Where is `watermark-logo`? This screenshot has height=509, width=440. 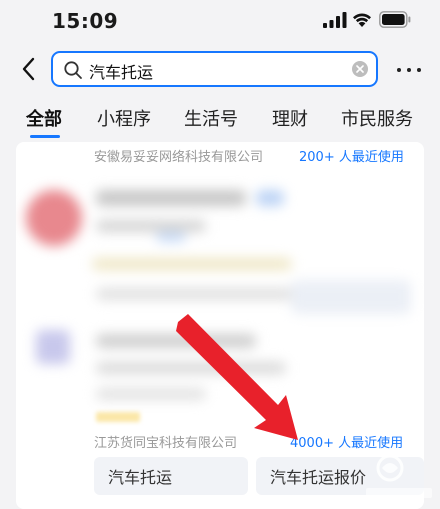
watermark-logo is located at coordinates (399, 476).